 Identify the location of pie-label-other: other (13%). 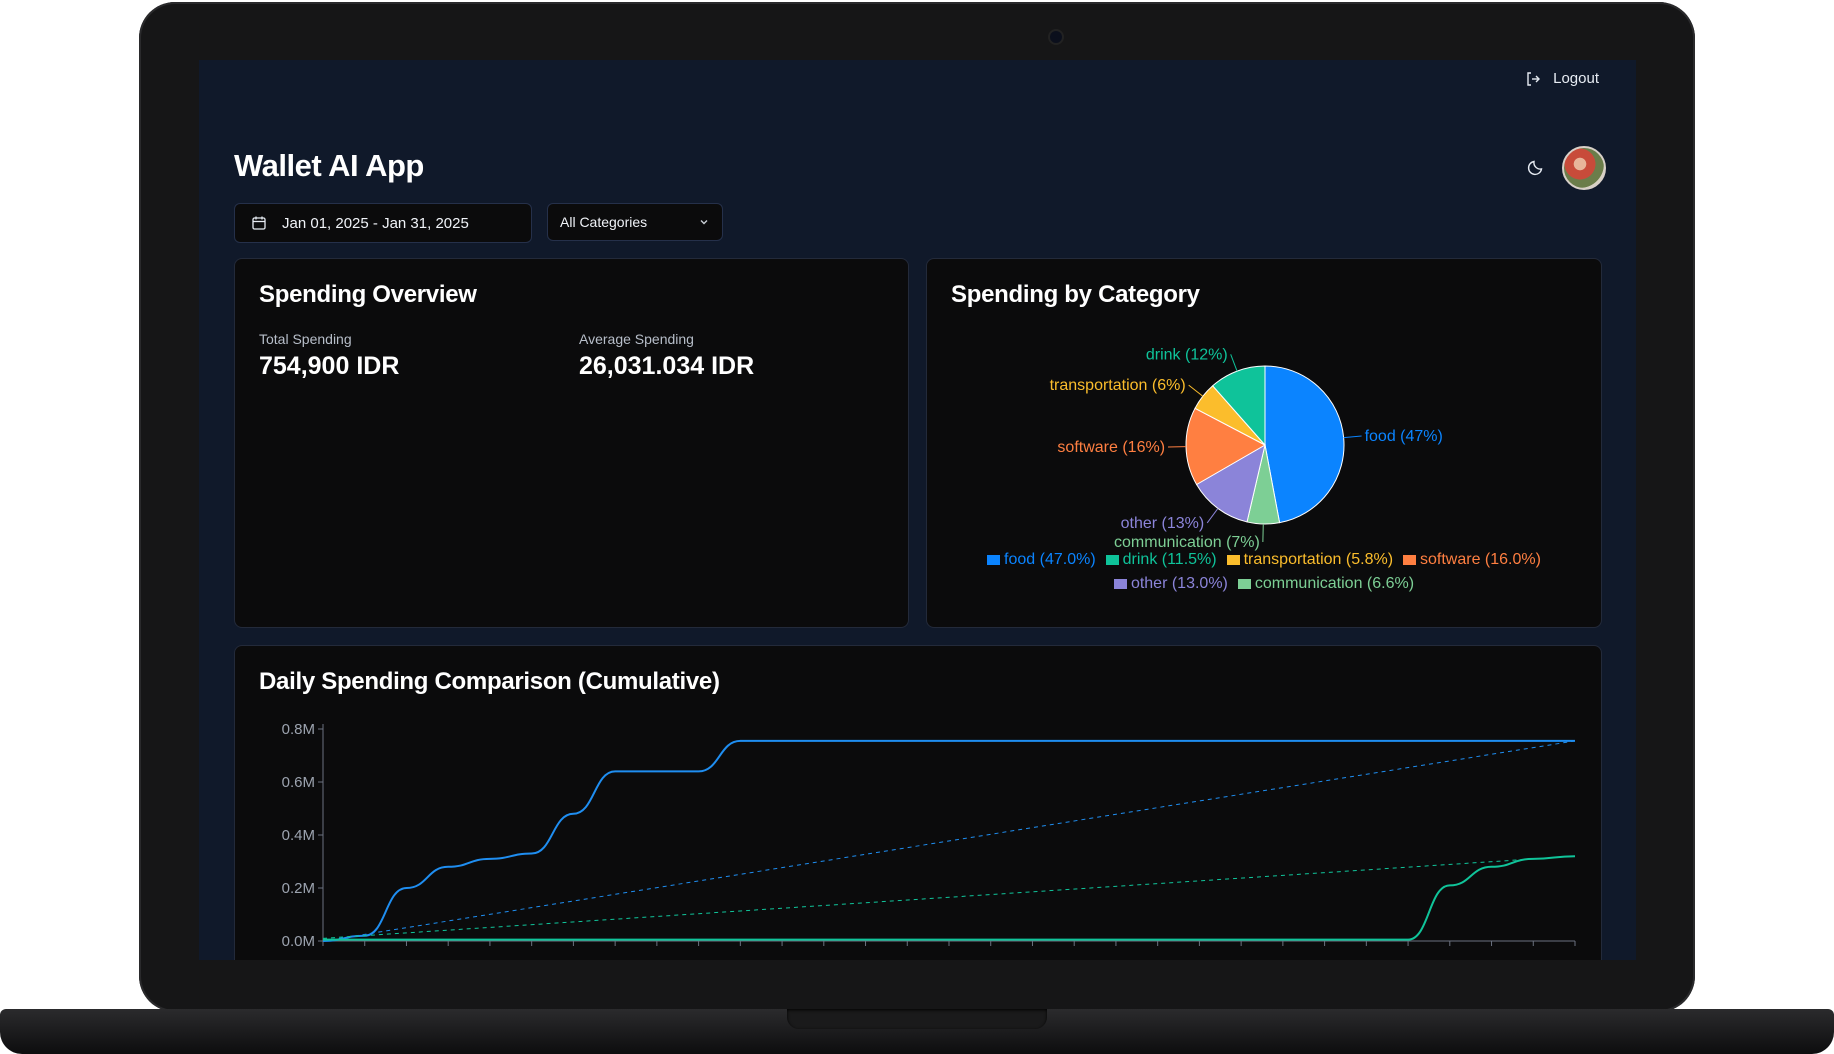
(1163, 523).